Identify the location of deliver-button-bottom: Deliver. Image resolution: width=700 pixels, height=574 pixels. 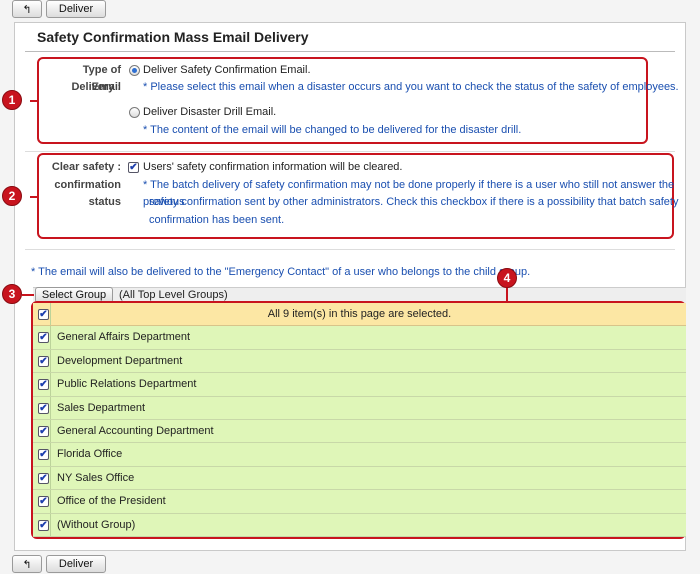
(76, 564).